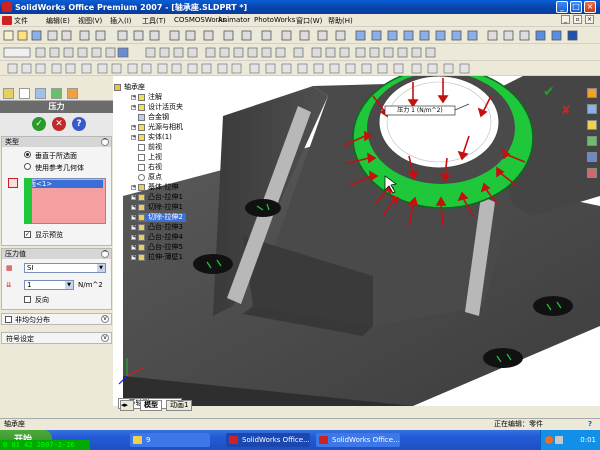  Describe the element at coordinates (59, 124) in the screenshot. I see `cancel-button: ✕` at that location.